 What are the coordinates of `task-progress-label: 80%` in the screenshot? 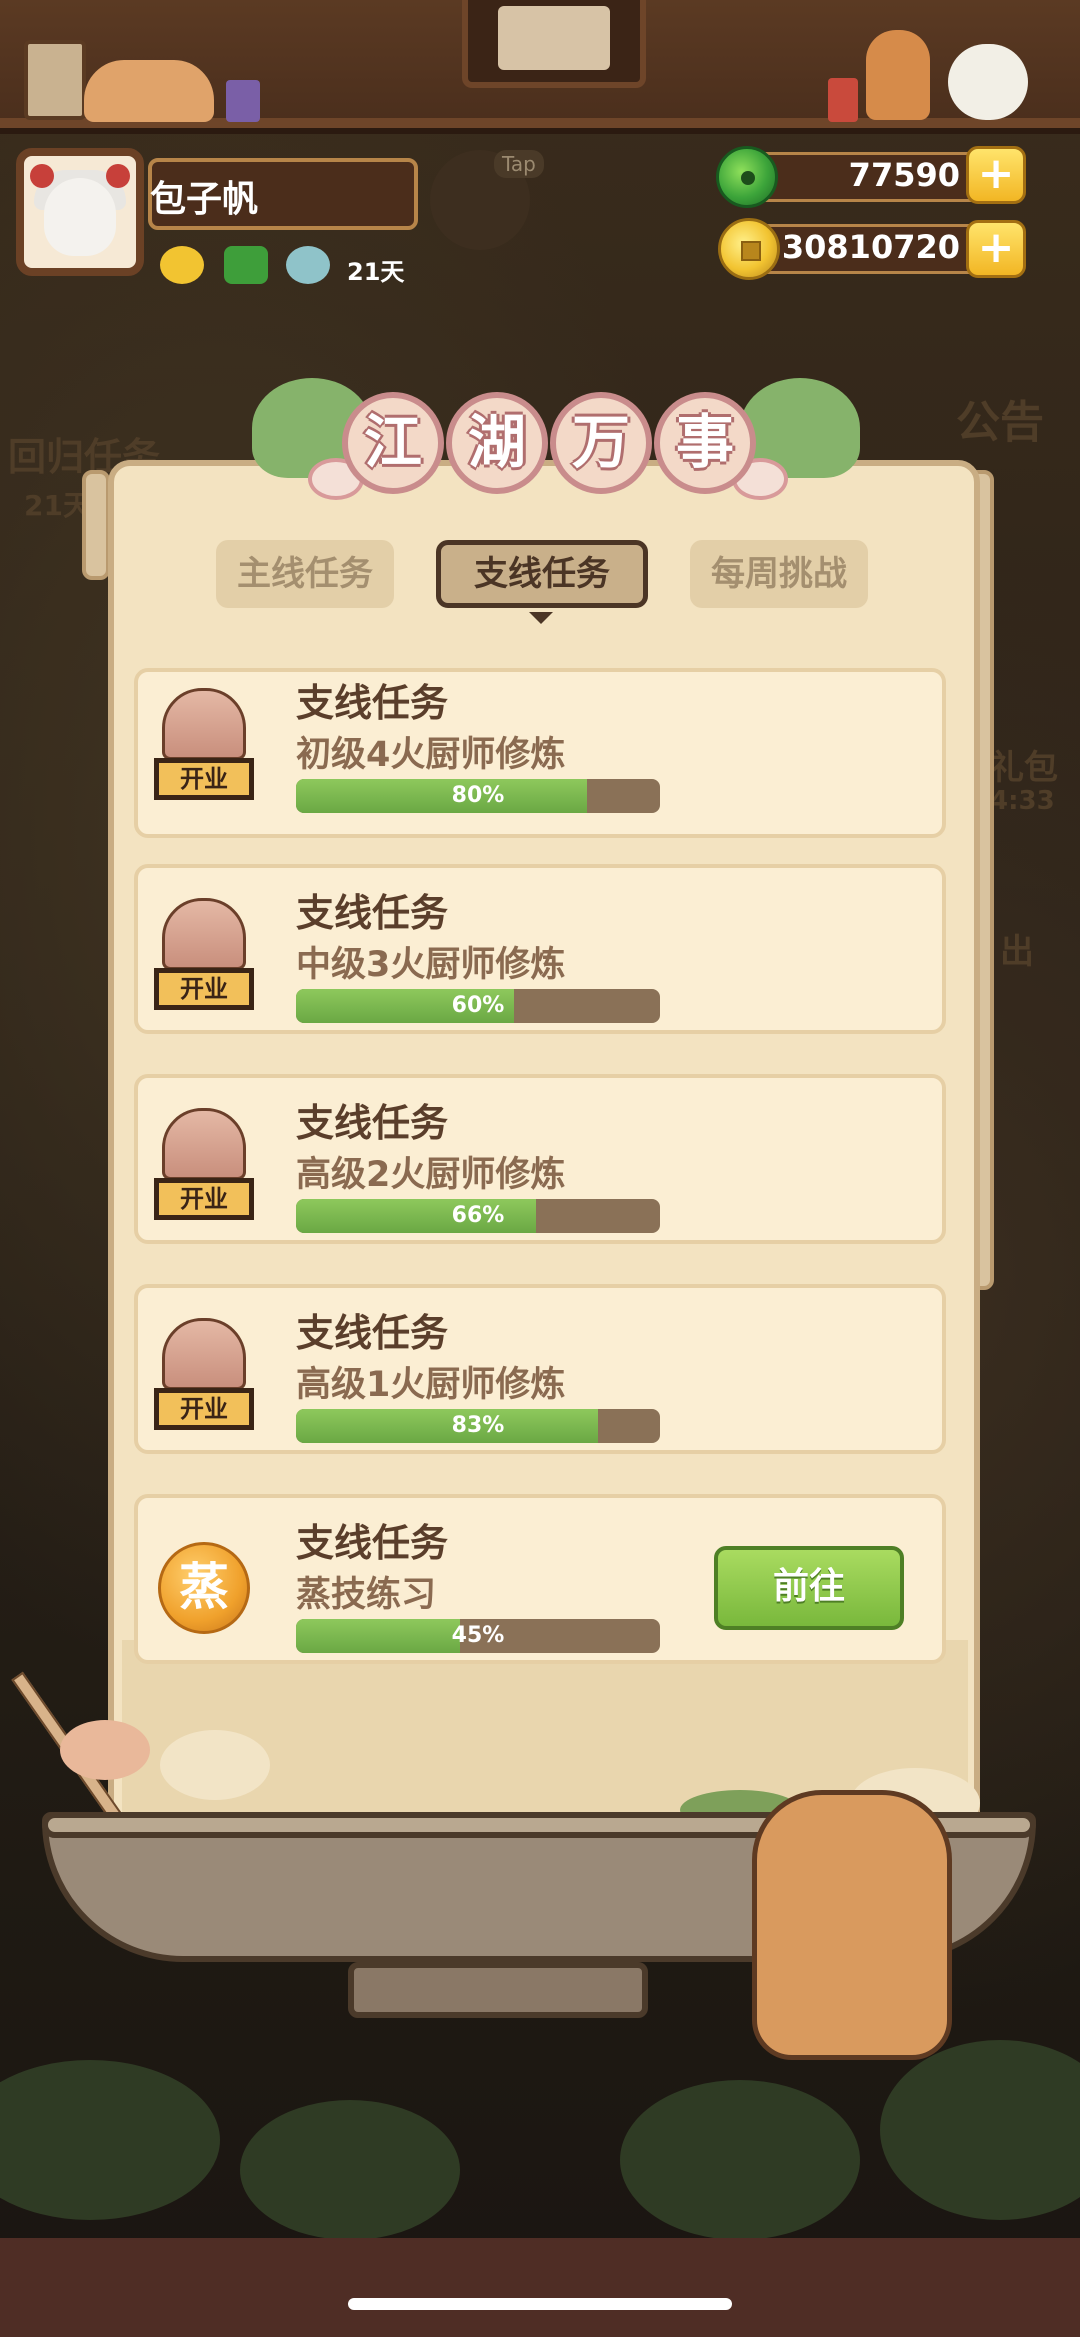 It's located at (478, 795).